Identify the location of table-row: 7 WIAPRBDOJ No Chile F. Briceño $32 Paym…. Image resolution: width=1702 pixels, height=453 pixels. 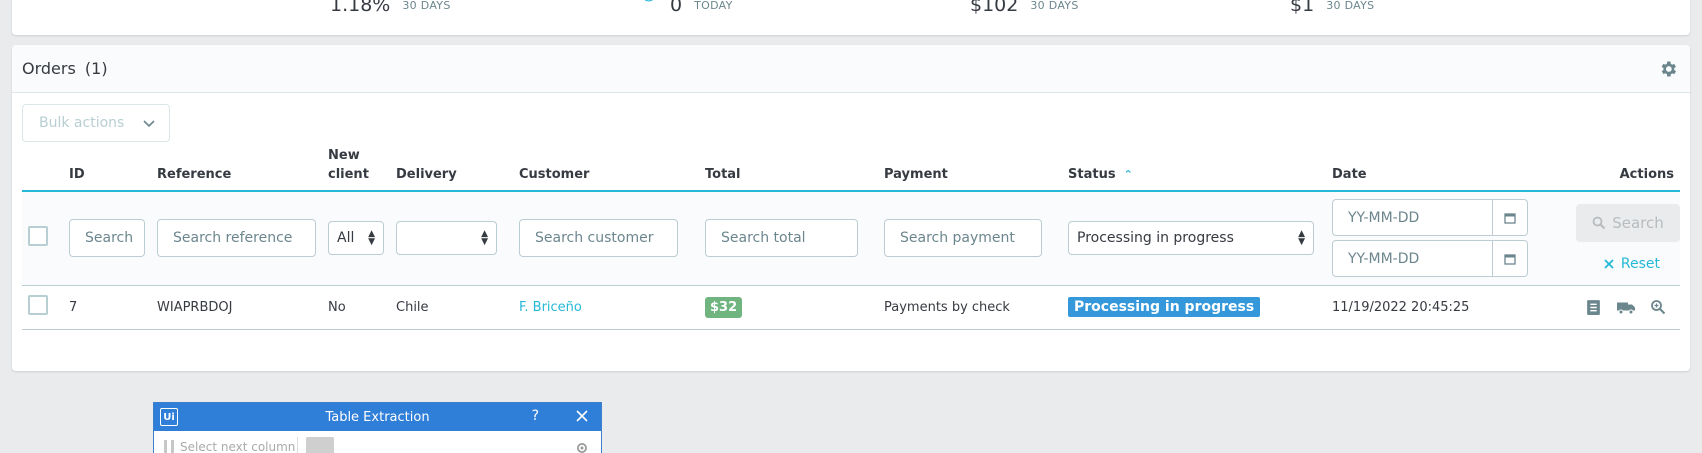
(851, 307).